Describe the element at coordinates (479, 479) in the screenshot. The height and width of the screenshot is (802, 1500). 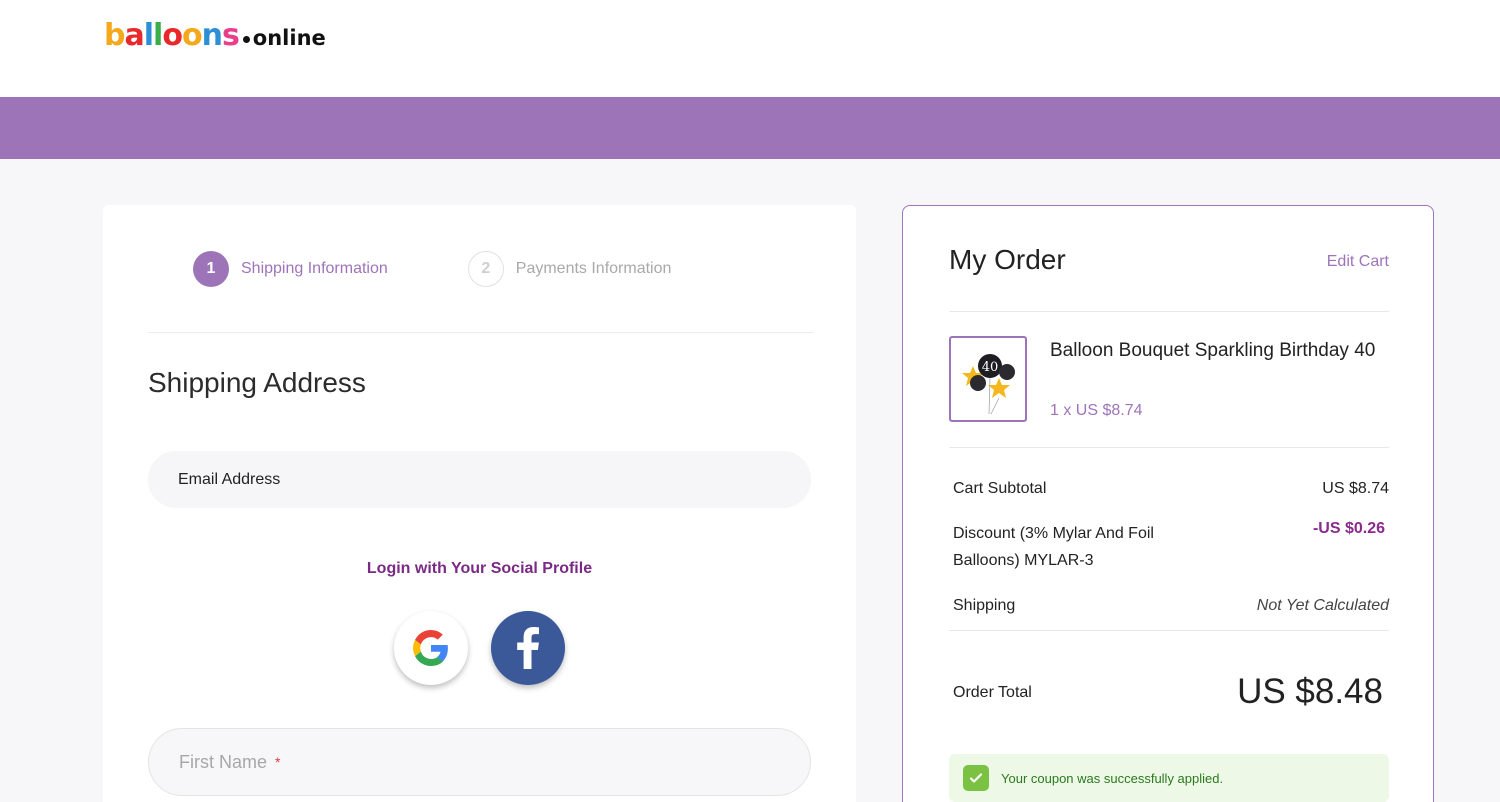
I see `email-input: Email Address` at that location.